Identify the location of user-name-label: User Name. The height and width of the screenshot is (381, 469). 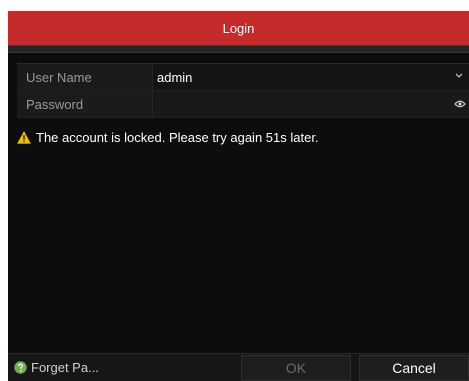
(85, 77).